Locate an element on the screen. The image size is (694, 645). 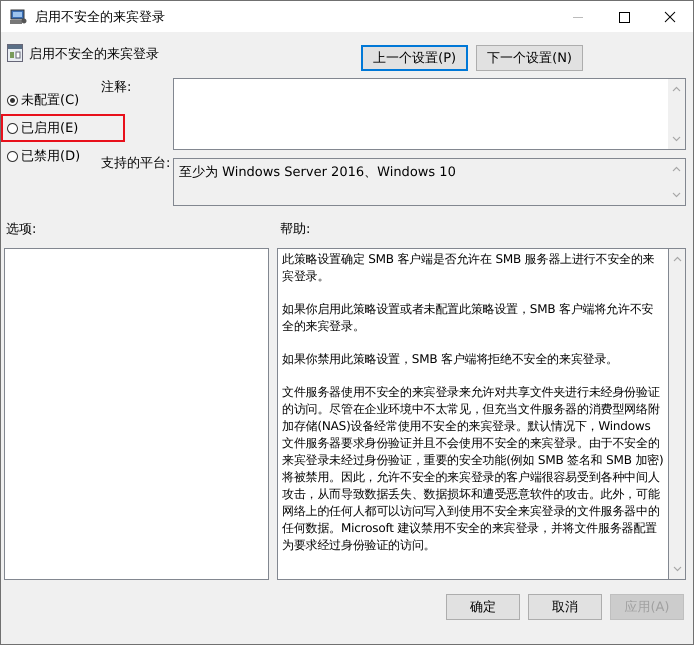
comment-label: 注释: is located at coordinates (116, 87).